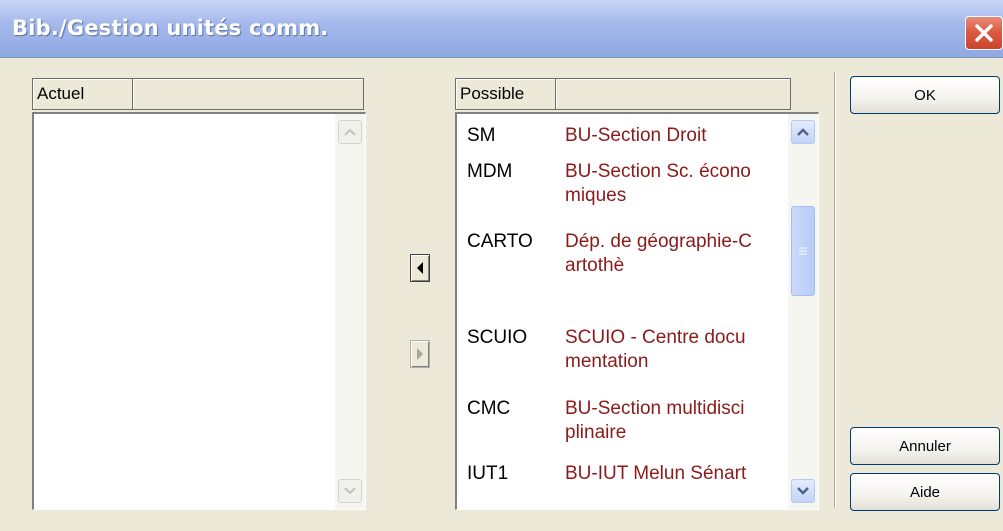  I want to click on arrow-right-icon, so click(420, 354).